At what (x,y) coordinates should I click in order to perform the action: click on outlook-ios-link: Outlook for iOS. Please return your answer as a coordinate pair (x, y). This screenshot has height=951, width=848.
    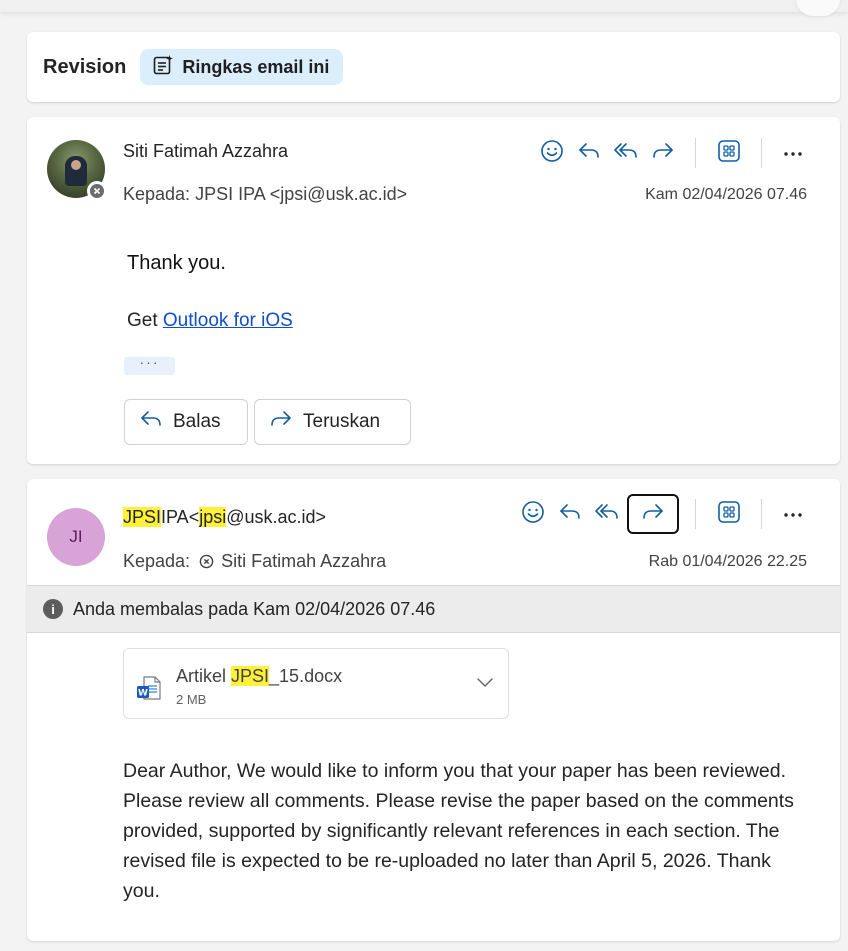
    Looking at the image, I should click on (228, 320).